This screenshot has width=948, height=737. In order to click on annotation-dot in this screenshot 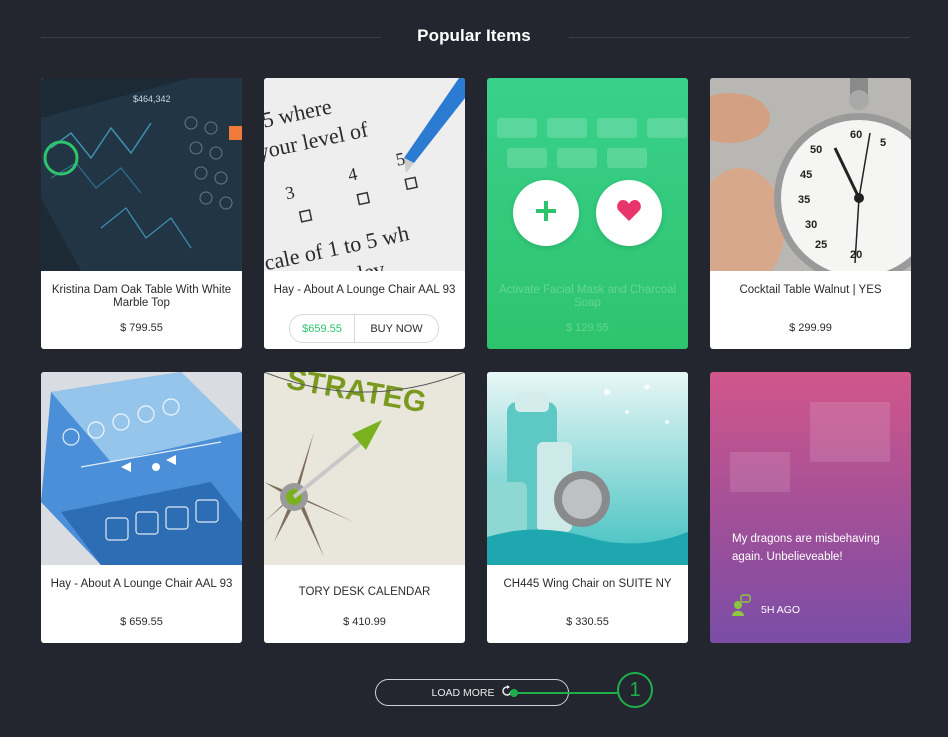, I will do `click(514, 693)`.